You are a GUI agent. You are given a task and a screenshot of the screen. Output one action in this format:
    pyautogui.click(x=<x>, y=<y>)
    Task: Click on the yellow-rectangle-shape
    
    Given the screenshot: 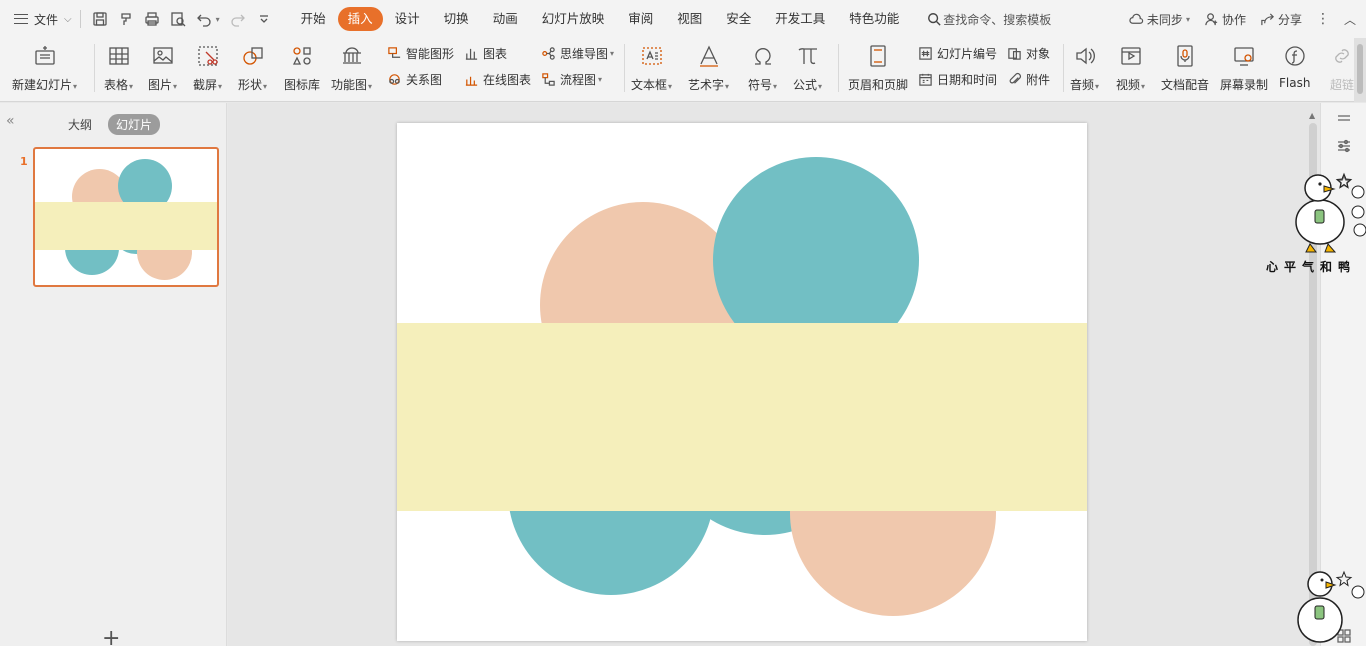 What is the action you would take?
    pyautogui.click(x=742, y=417)
    